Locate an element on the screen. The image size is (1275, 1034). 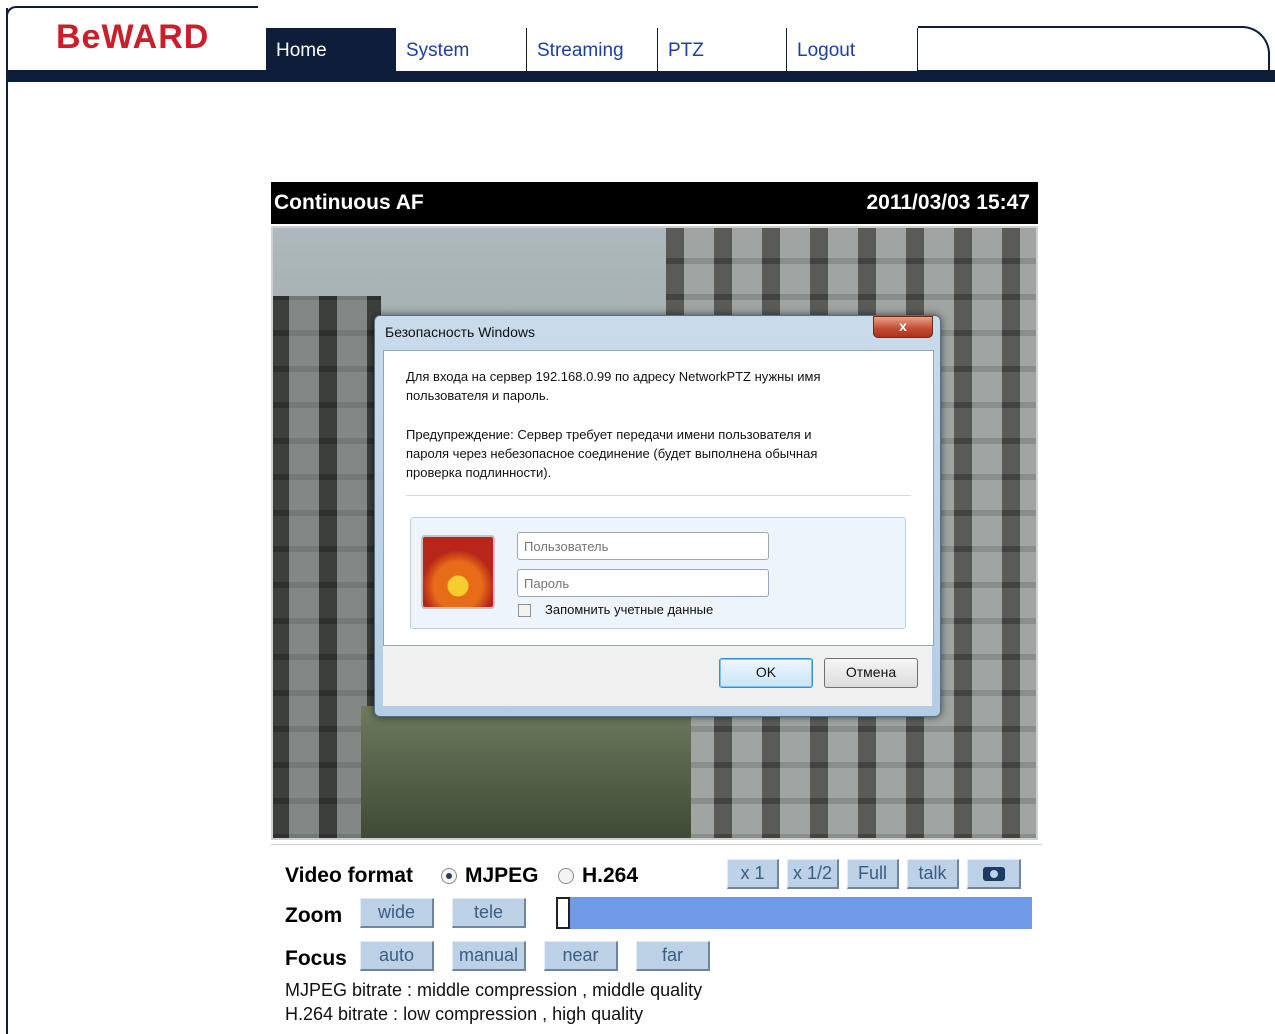
dialog-title: Безопасность Windows is located at coordinates (460, 332).